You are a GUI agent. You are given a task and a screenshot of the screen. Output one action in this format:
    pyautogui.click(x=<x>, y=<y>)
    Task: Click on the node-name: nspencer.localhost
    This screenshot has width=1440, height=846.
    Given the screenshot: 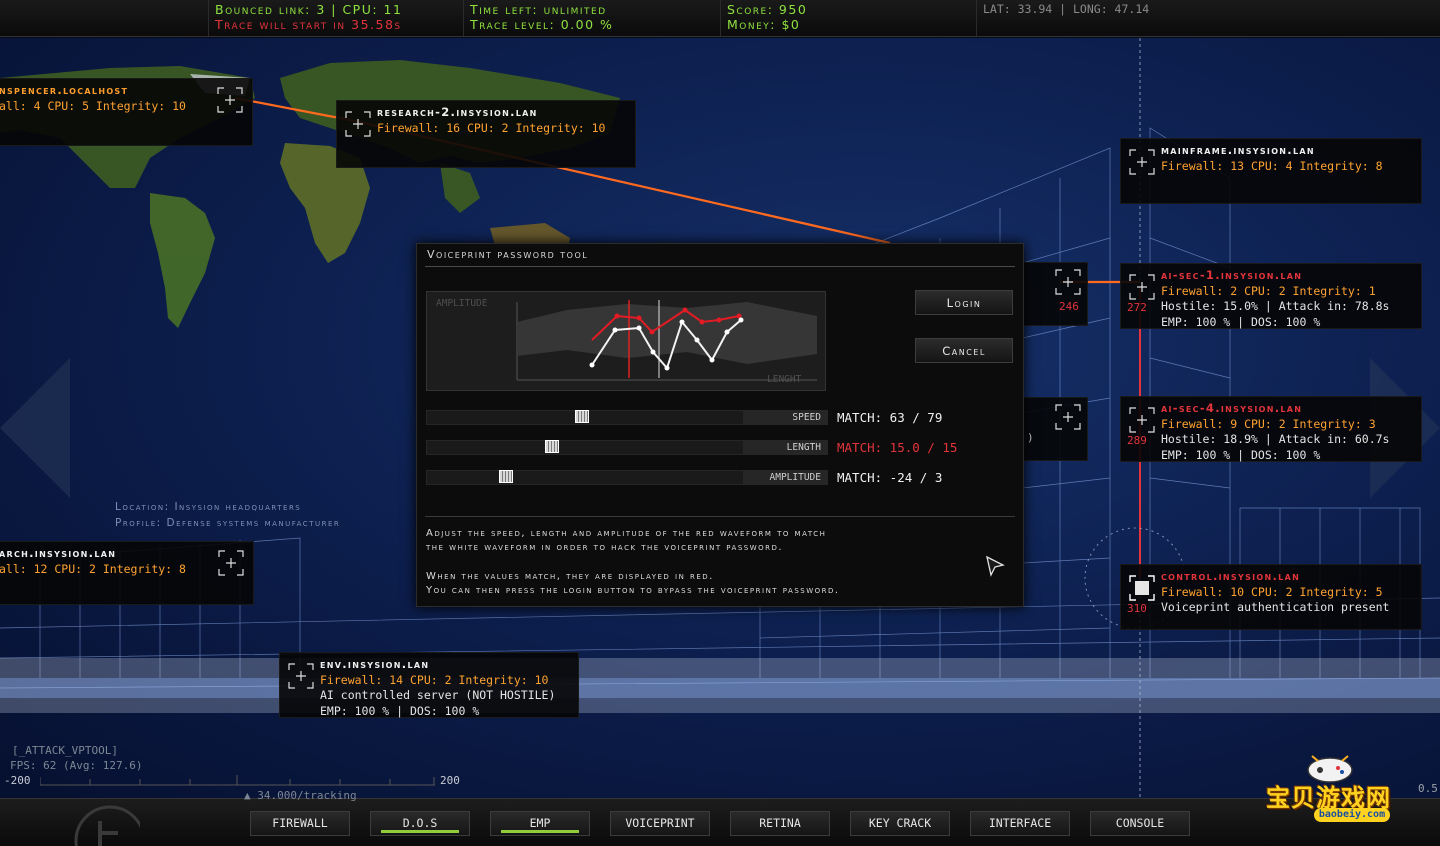 What is the action you would take?
    pyautogui.click(x=64, y=90)
    